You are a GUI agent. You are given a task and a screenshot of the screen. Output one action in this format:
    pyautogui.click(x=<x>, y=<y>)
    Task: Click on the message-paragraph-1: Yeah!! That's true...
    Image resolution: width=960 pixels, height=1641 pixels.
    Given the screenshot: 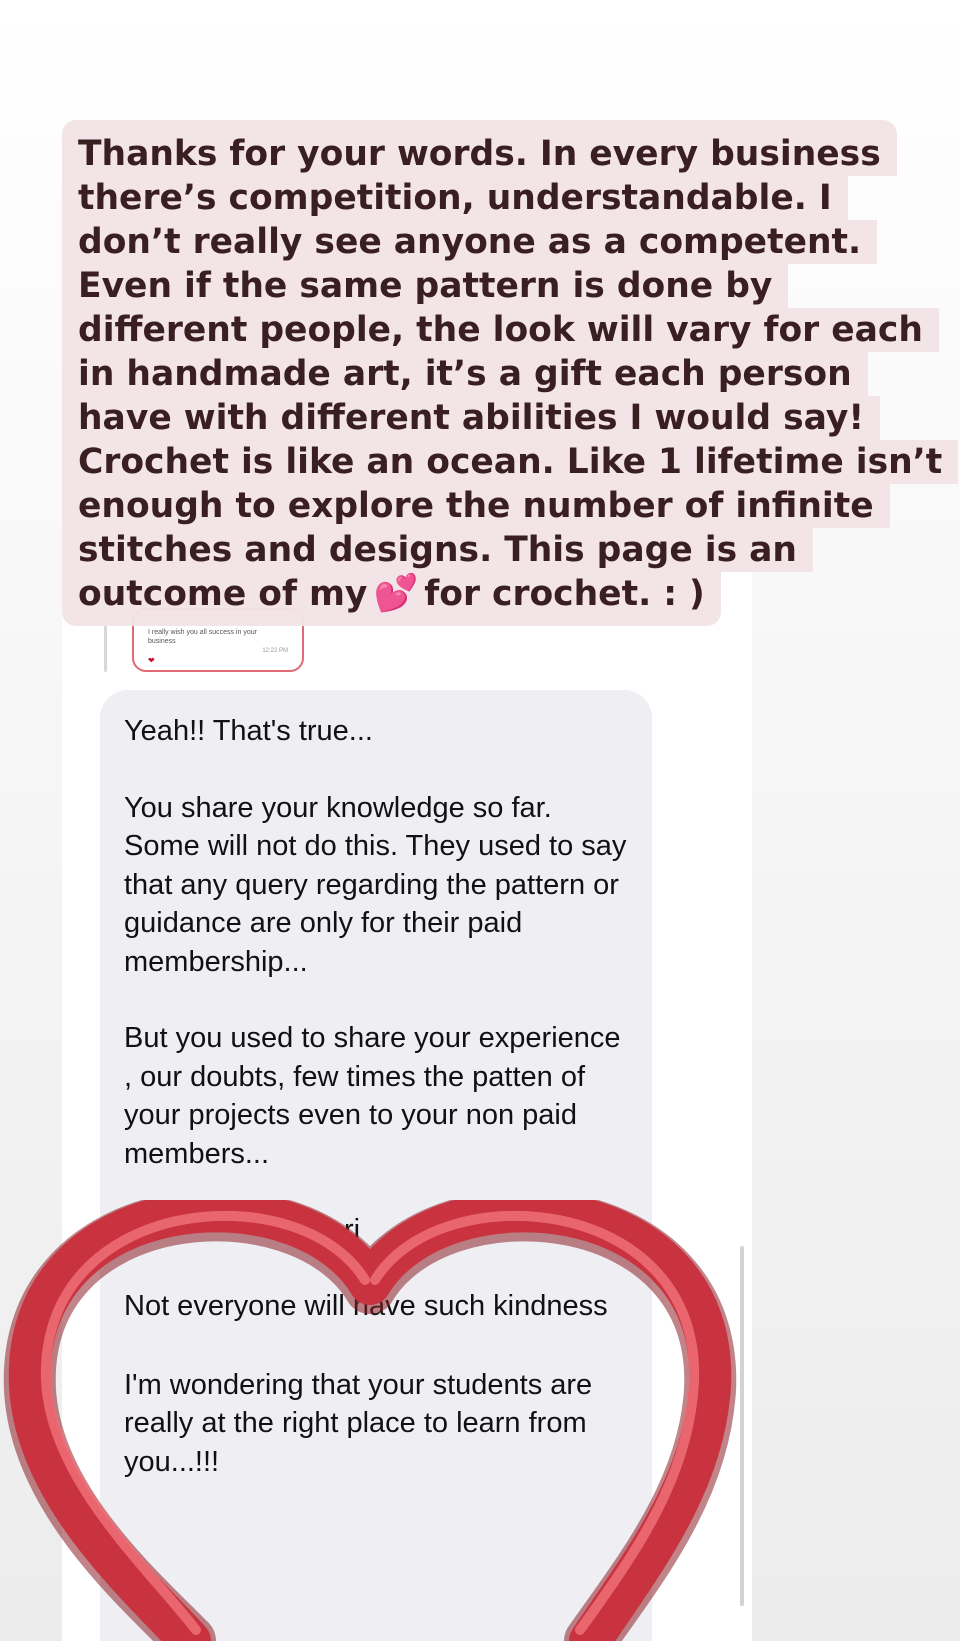 What is the action you would take?
    pyautogui.click(x=248, y=731)
    